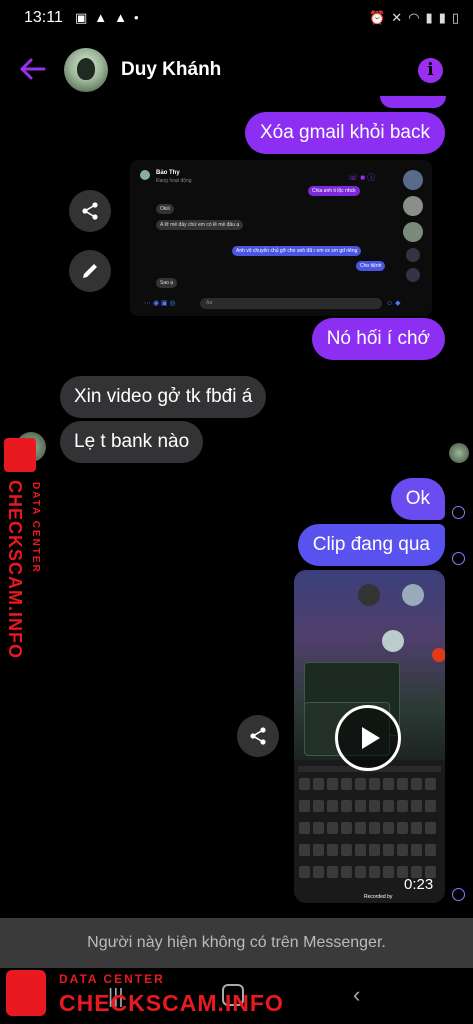  I want to click on embedded-msg: A lỡ mê đây chứ em có lẽ mê đâu ạ, so click(200, 225).